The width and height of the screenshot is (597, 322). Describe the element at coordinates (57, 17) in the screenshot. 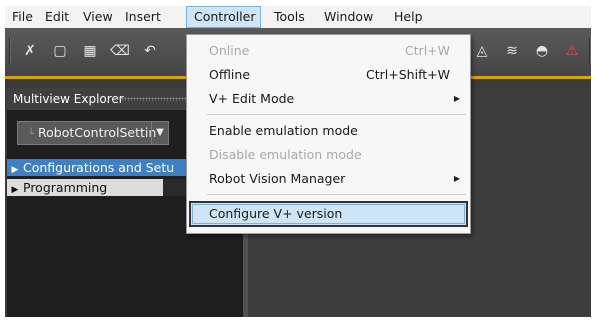

I see `menu-edit: Edit` at that location.